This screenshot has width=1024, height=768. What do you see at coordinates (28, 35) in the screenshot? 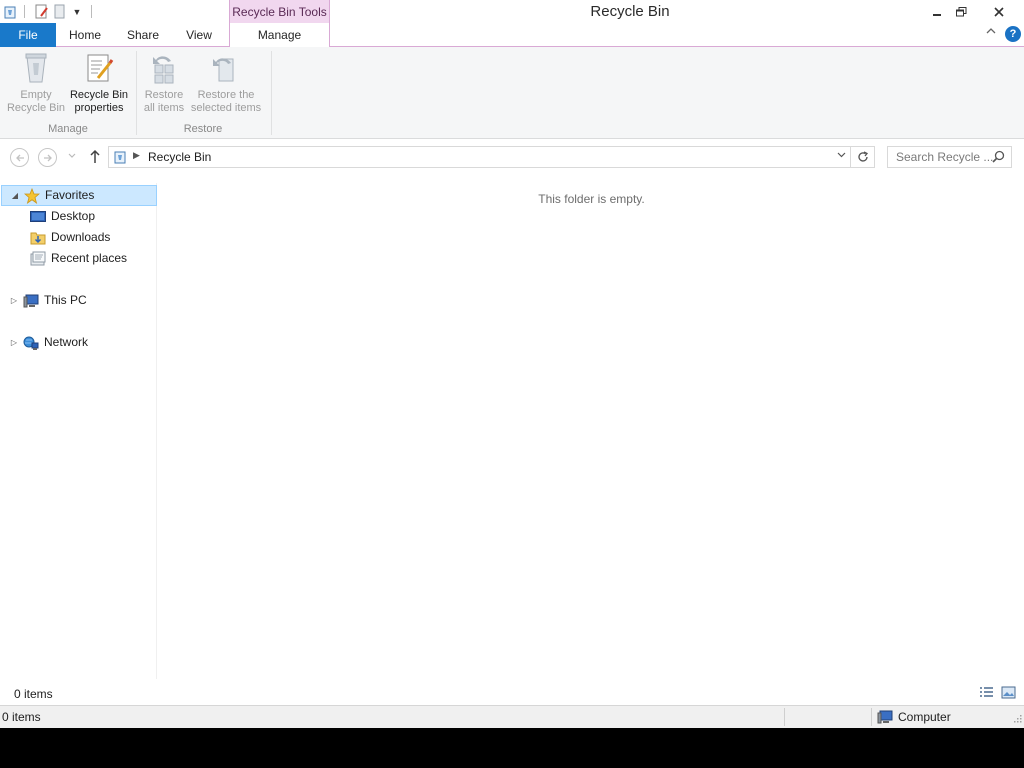
I see `tab-file: File` at bounding box center [28, 35].